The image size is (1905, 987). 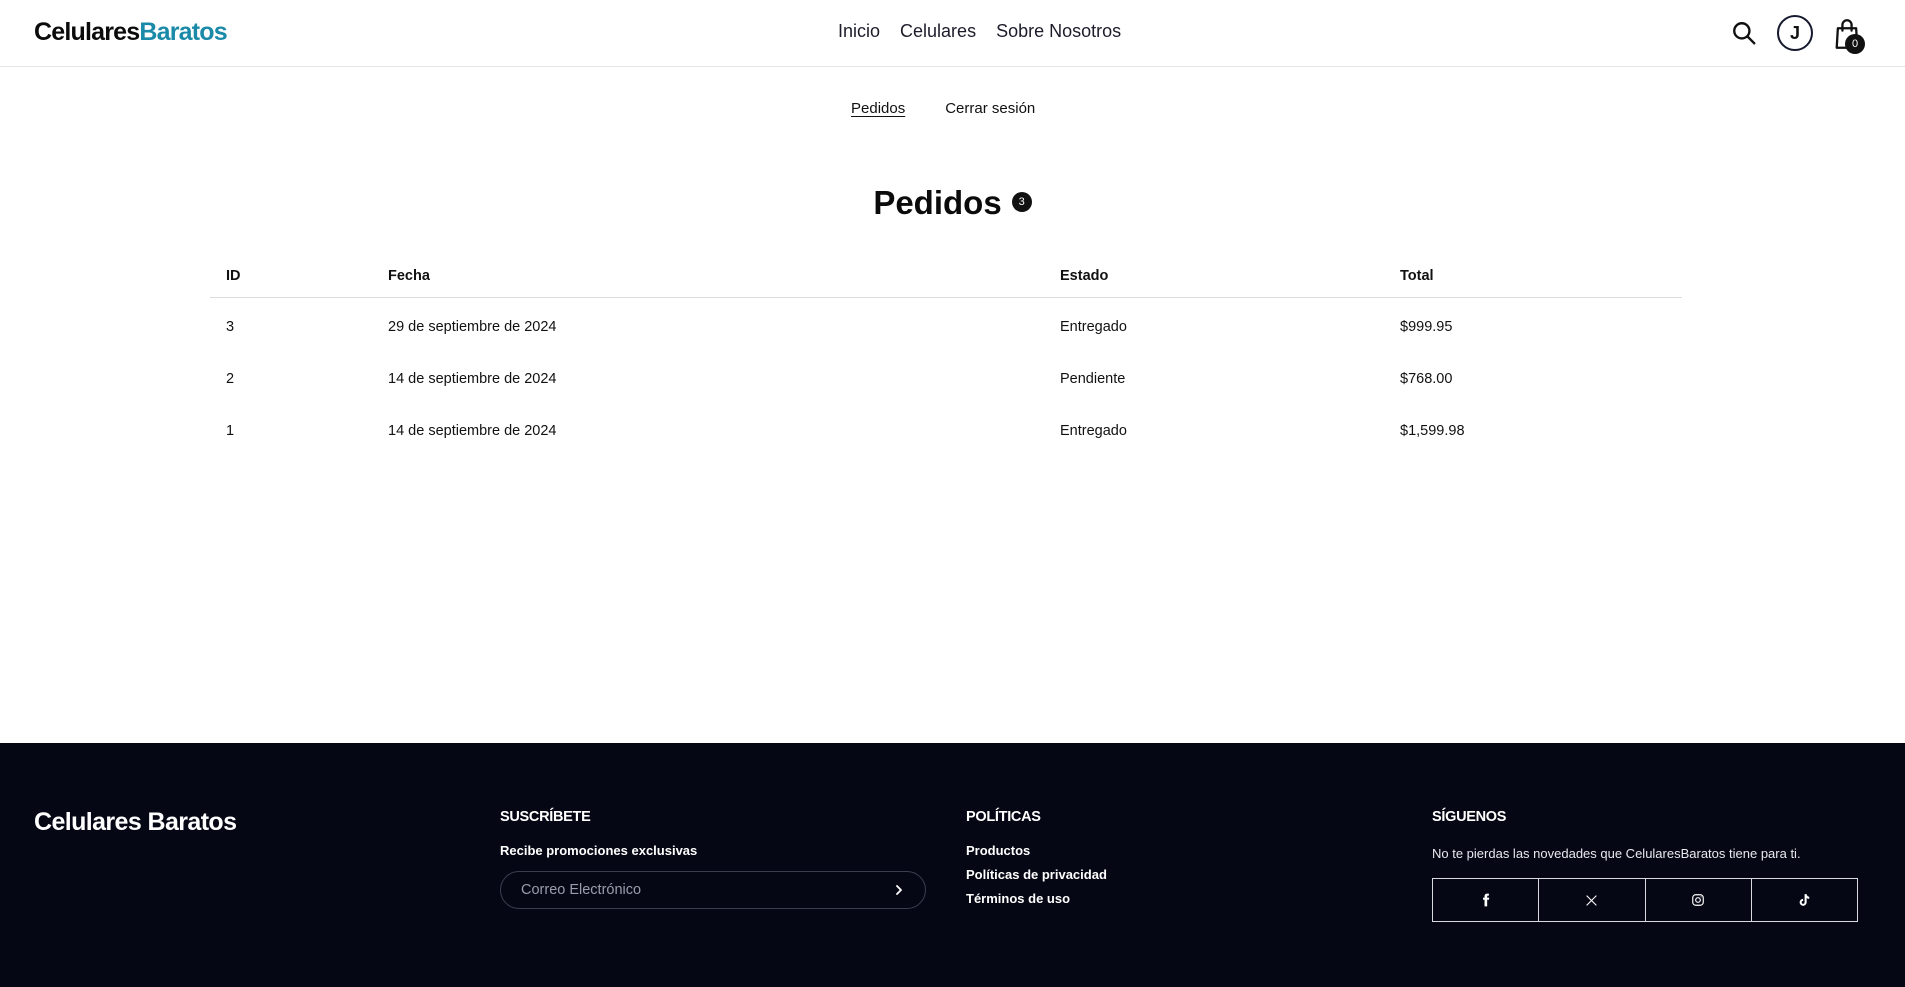 What do you see at coordinates (708, 276) in the screenshot?
I see `column-header-fecha: Fecha` at bounding box center [708, 276].